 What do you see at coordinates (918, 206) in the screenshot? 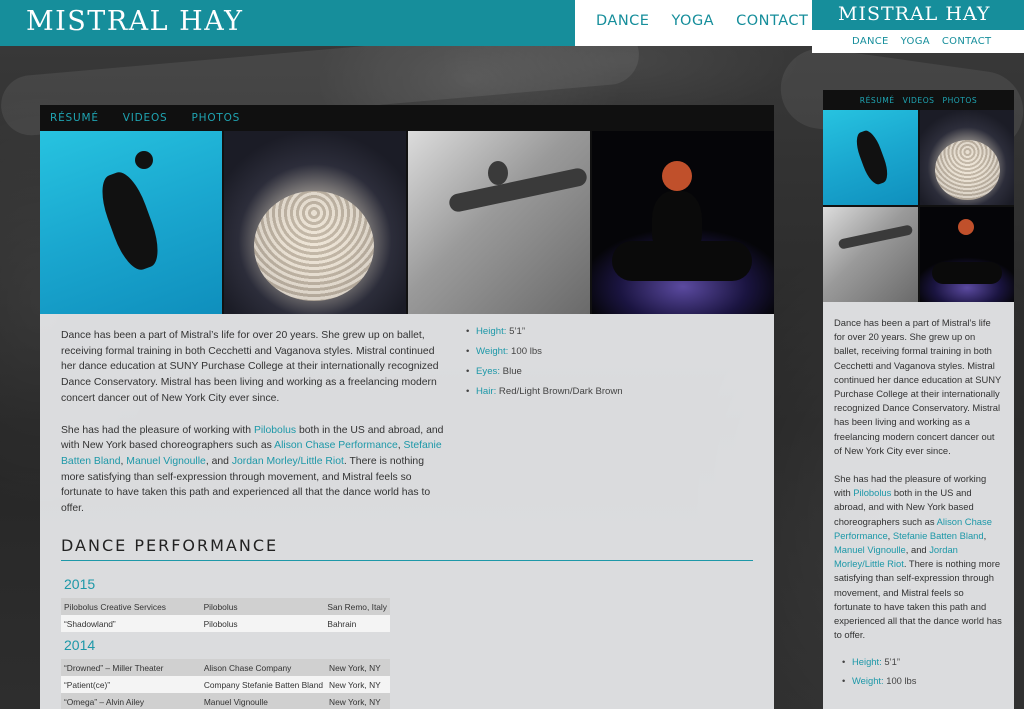
I see `mobile-photo-grid` at bounding box center [918, 206].